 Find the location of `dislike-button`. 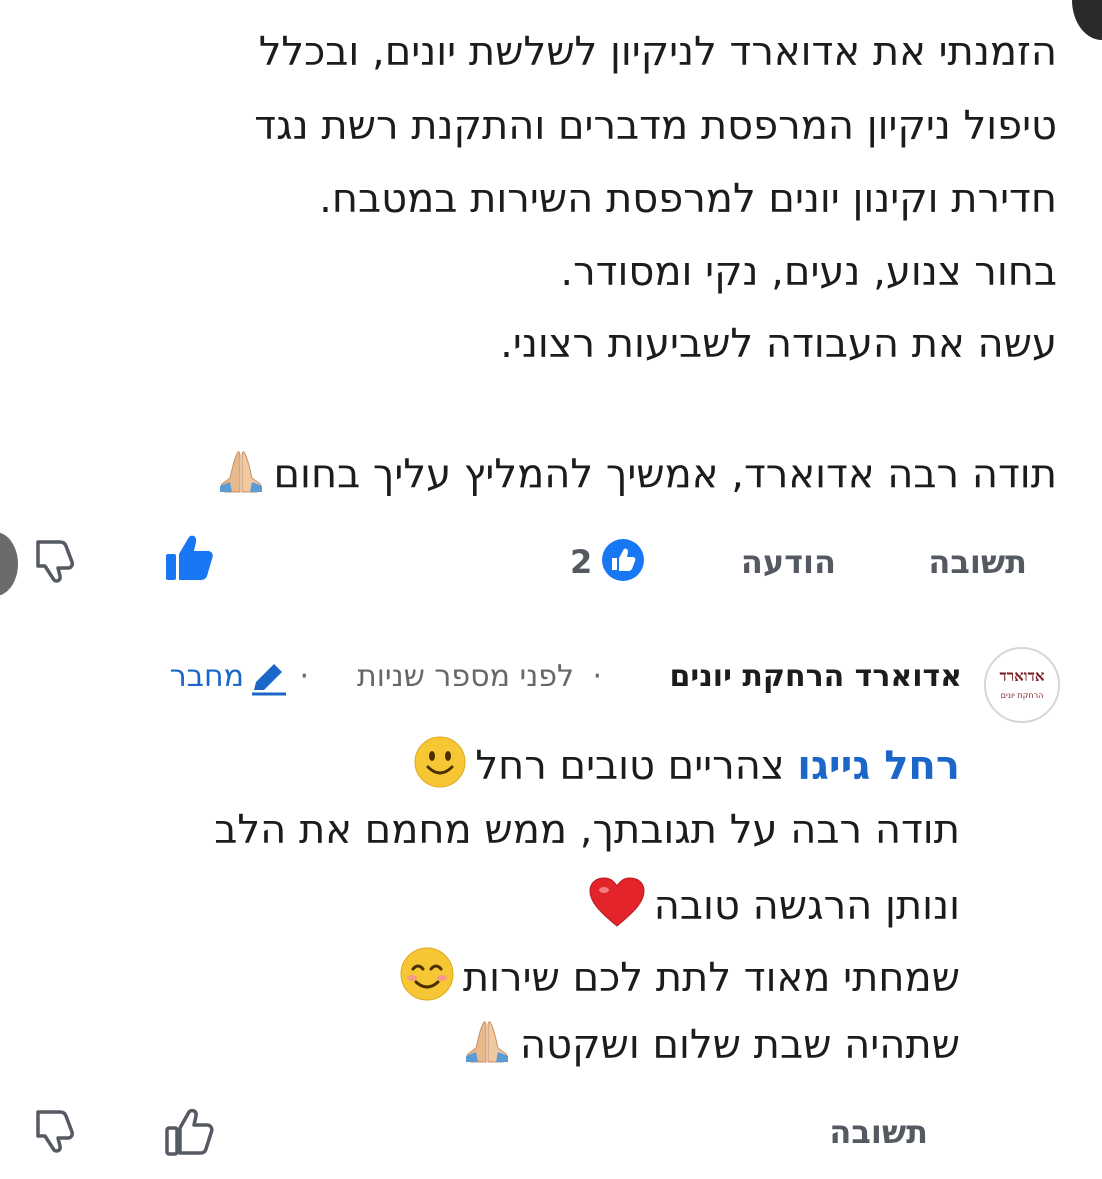

dislike-button is located at coordinates (54, 562).